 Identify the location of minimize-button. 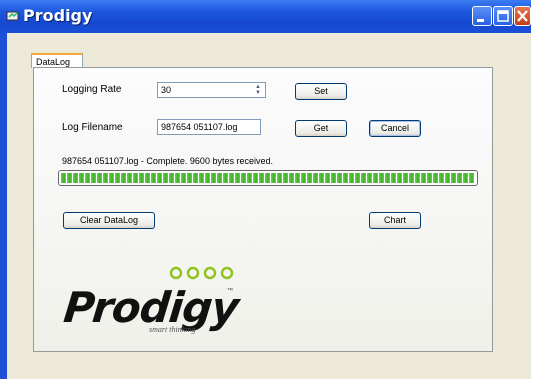
(482, 16).